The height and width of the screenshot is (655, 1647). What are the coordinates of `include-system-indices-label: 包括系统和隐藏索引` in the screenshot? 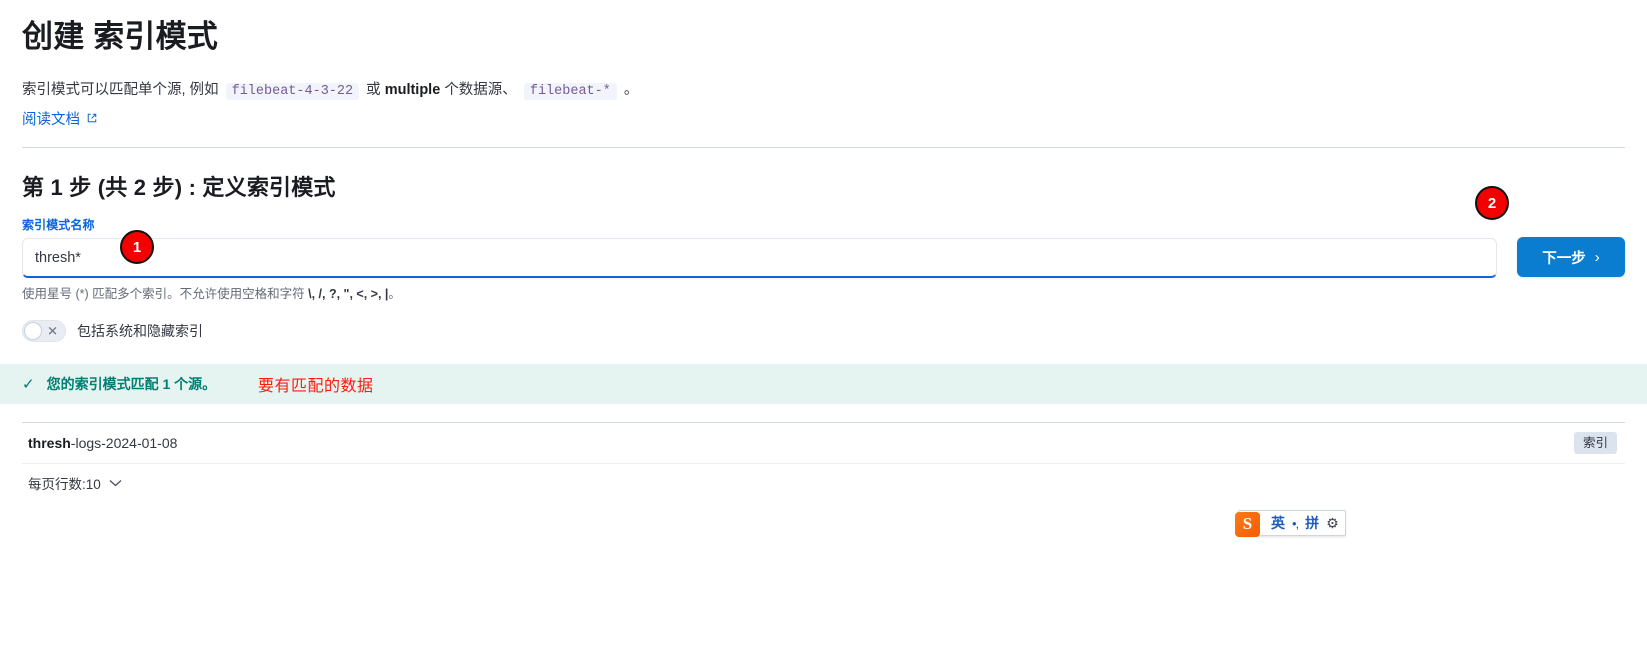 It's located at (140, 331).